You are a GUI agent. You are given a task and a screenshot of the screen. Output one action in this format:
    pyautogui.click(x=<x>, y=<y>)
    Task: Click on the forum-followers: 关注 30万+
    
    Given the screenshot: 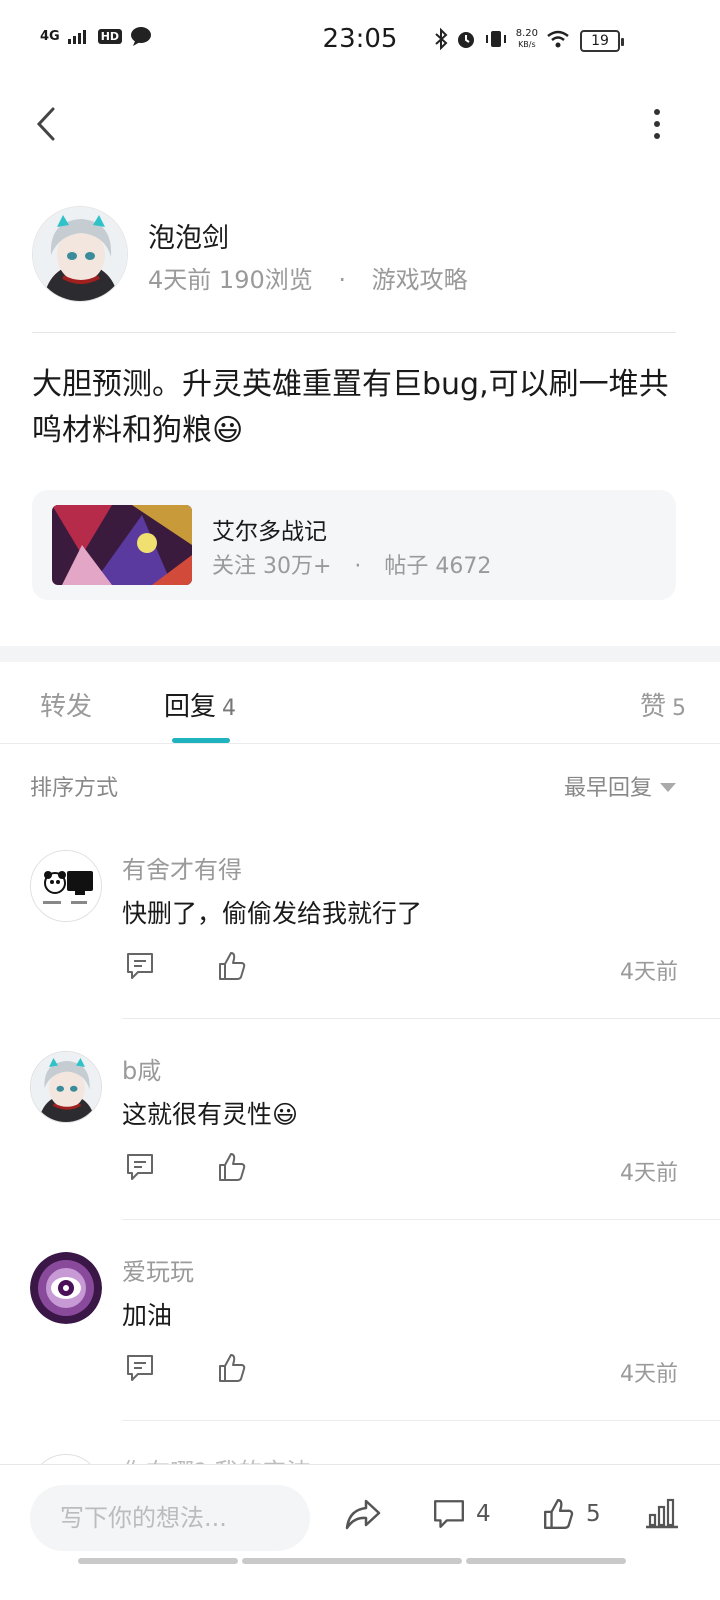 What is the action you would take?
    pyautogui.click(x=272, y=566)
    